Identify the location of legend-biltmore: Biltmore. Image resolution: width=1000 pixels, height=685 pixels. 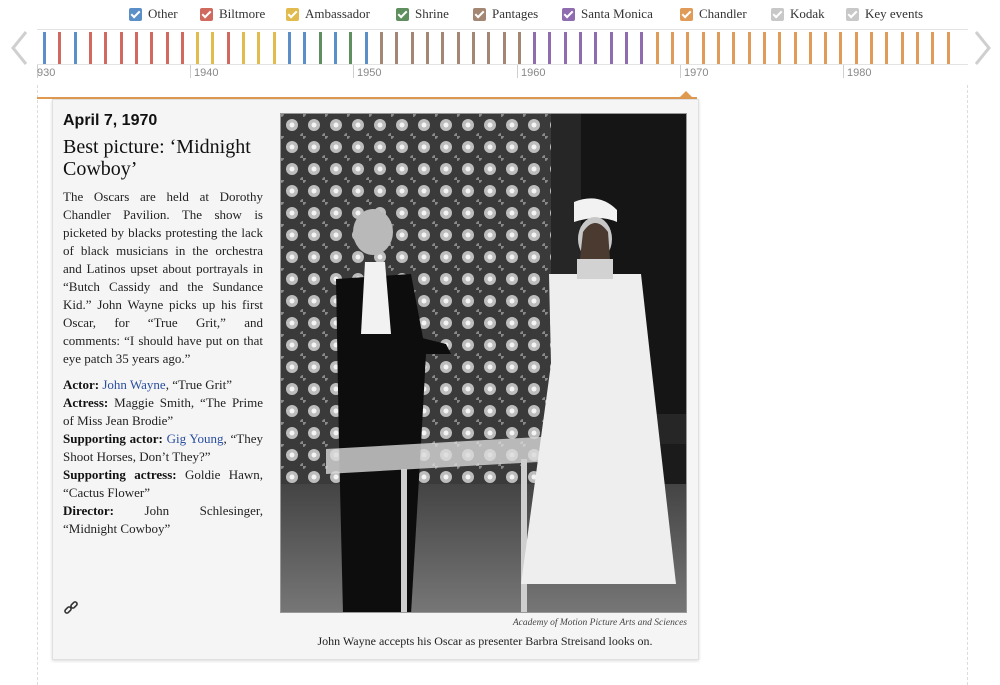
(232, 14).